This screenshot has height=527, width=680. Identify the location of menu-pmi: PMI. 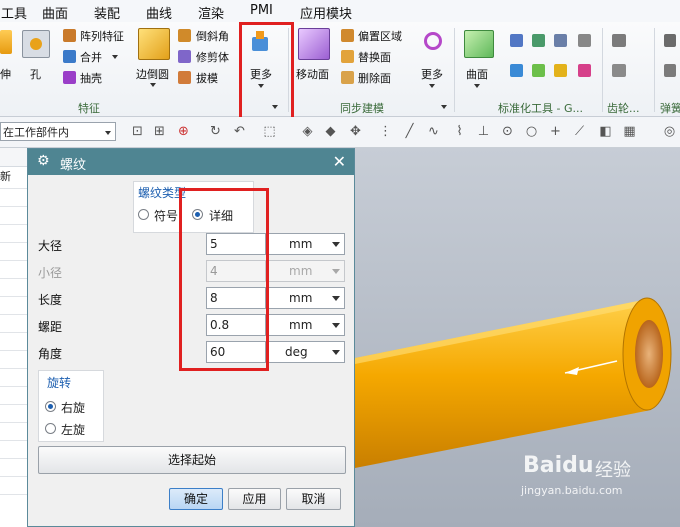
(261, 10).